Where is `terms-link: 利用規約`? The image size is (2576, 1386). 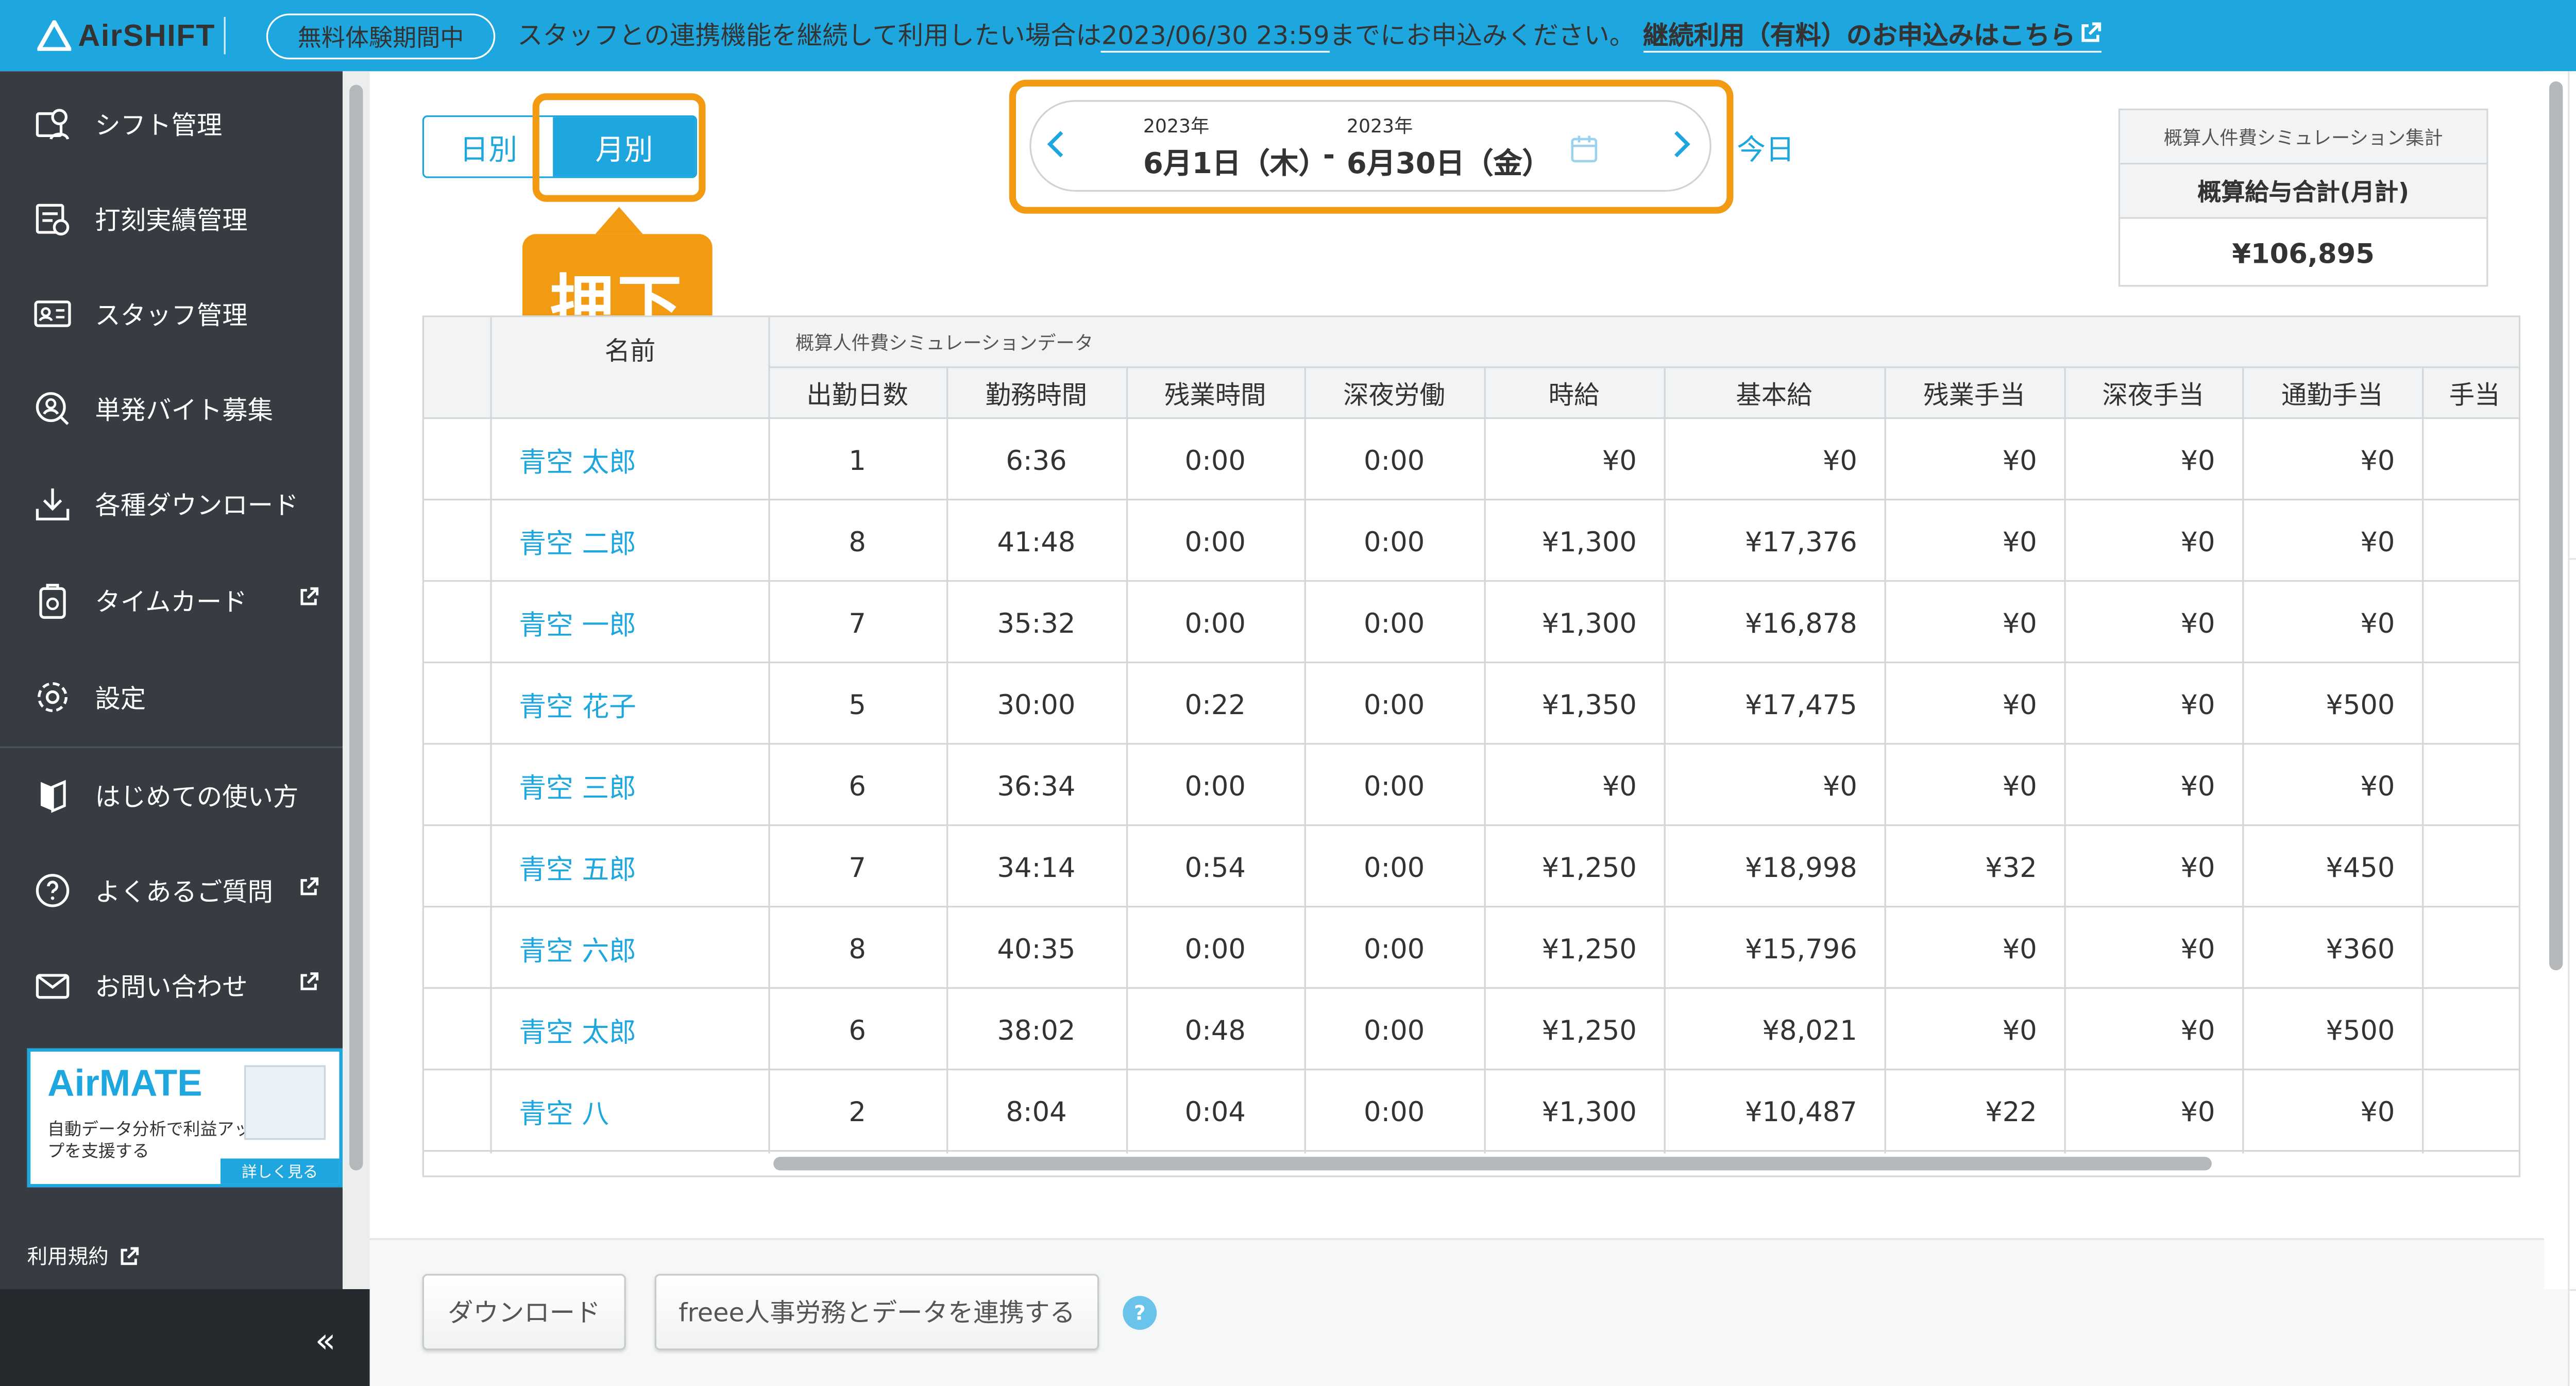 terms-link: 利用規約 is located at coordinates (83, 1256).